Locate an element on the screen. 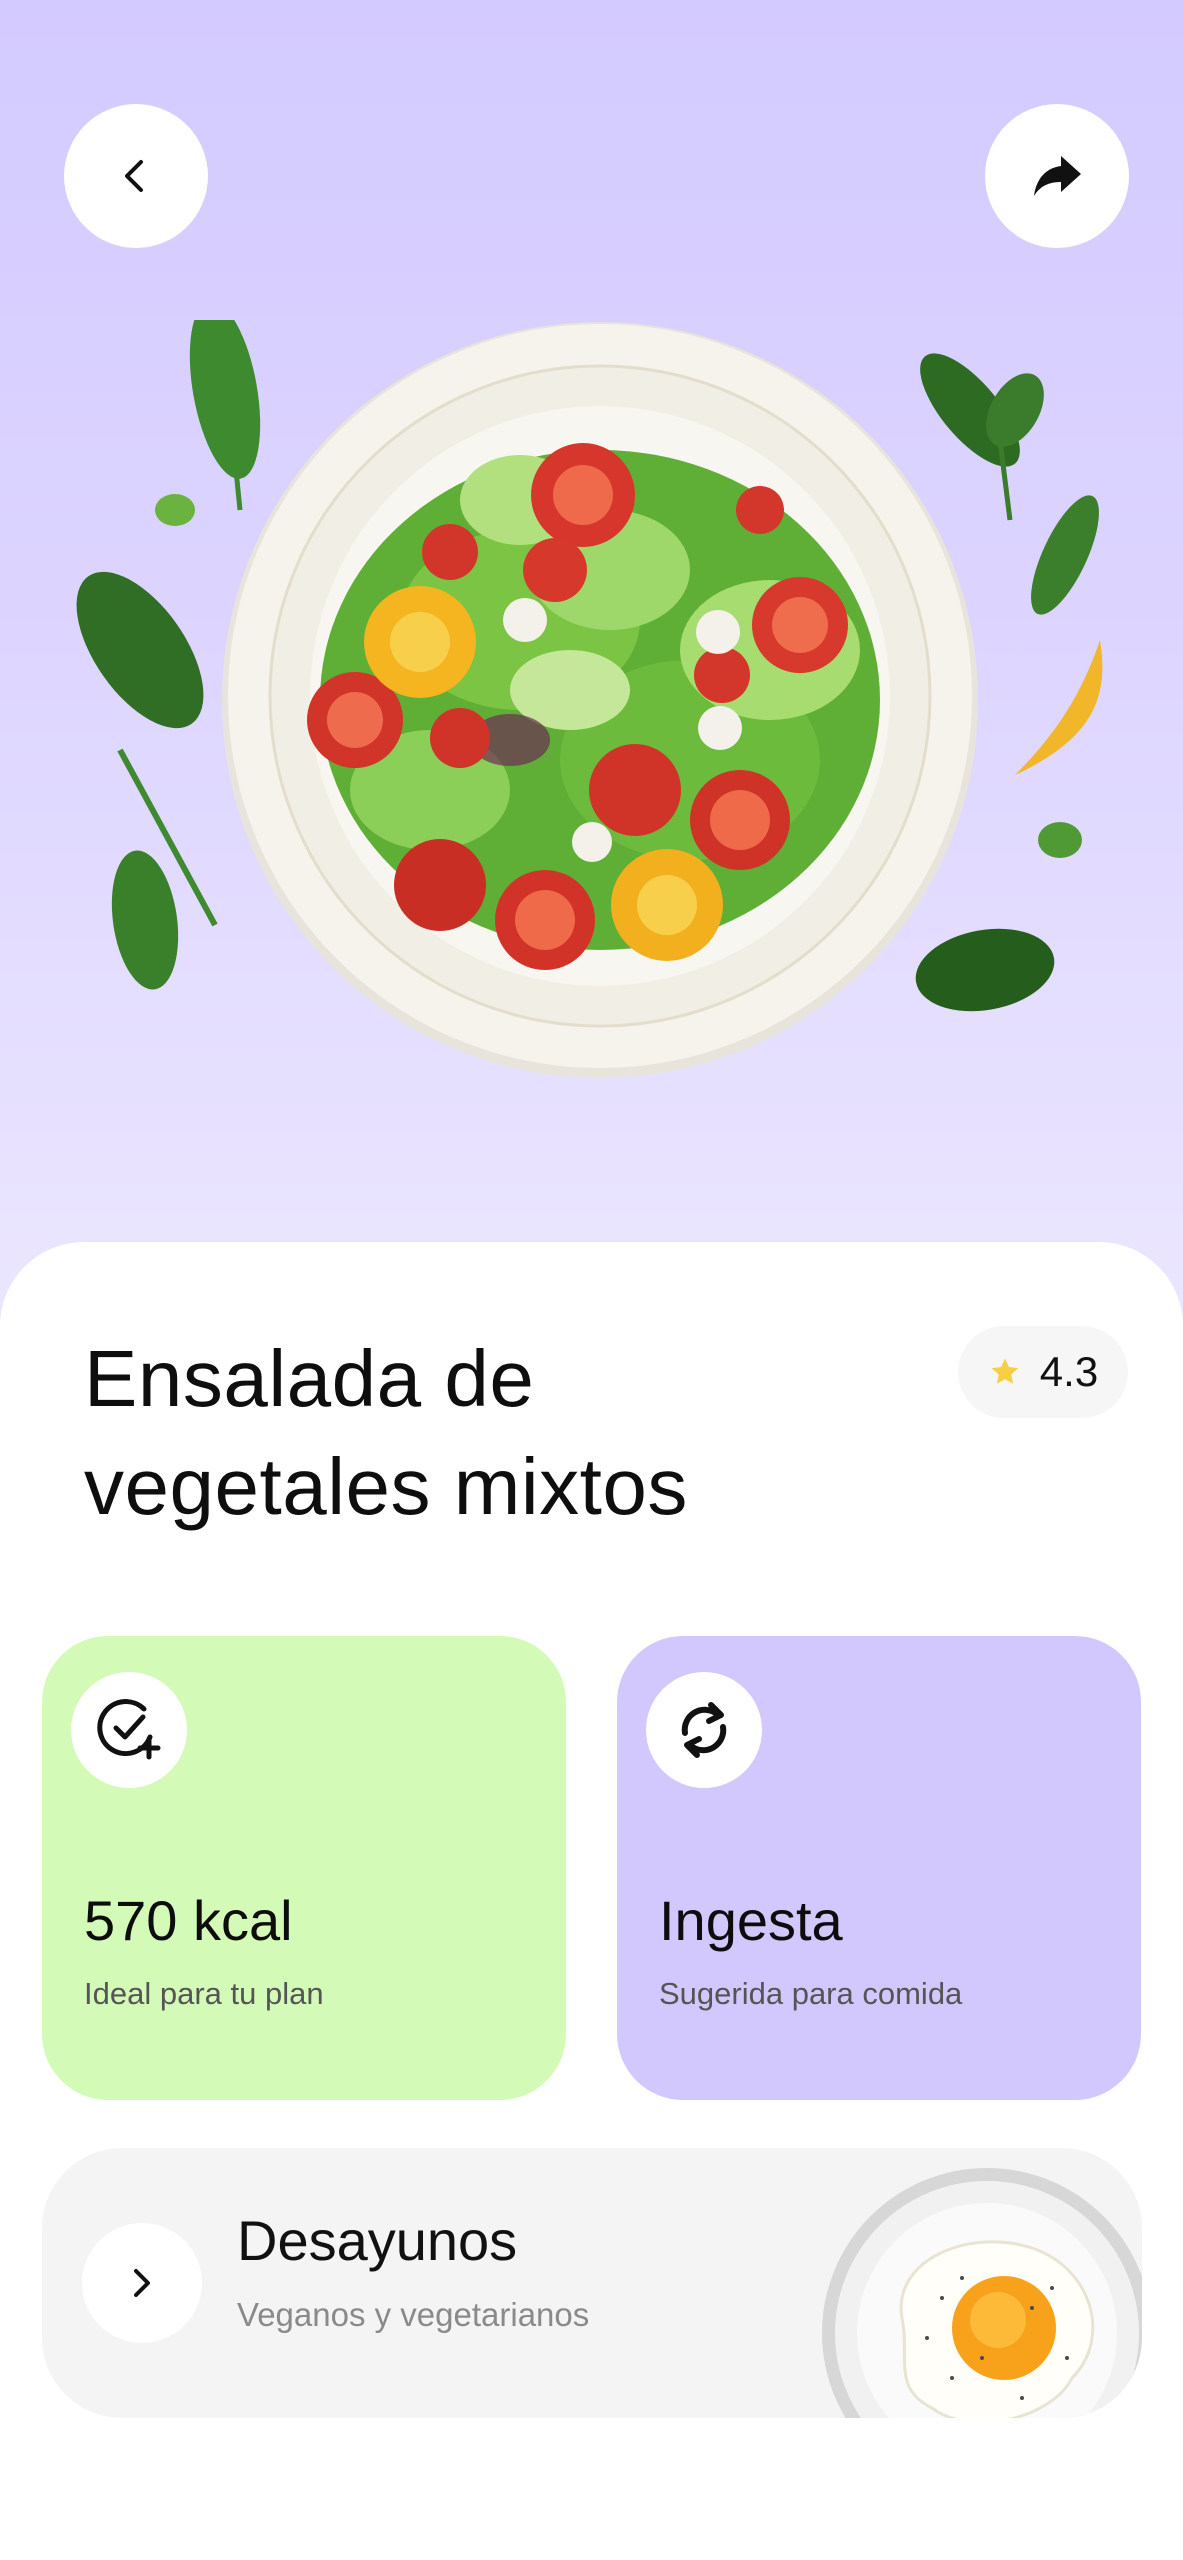  refresh-icon is located at coordinates (704, 1730).